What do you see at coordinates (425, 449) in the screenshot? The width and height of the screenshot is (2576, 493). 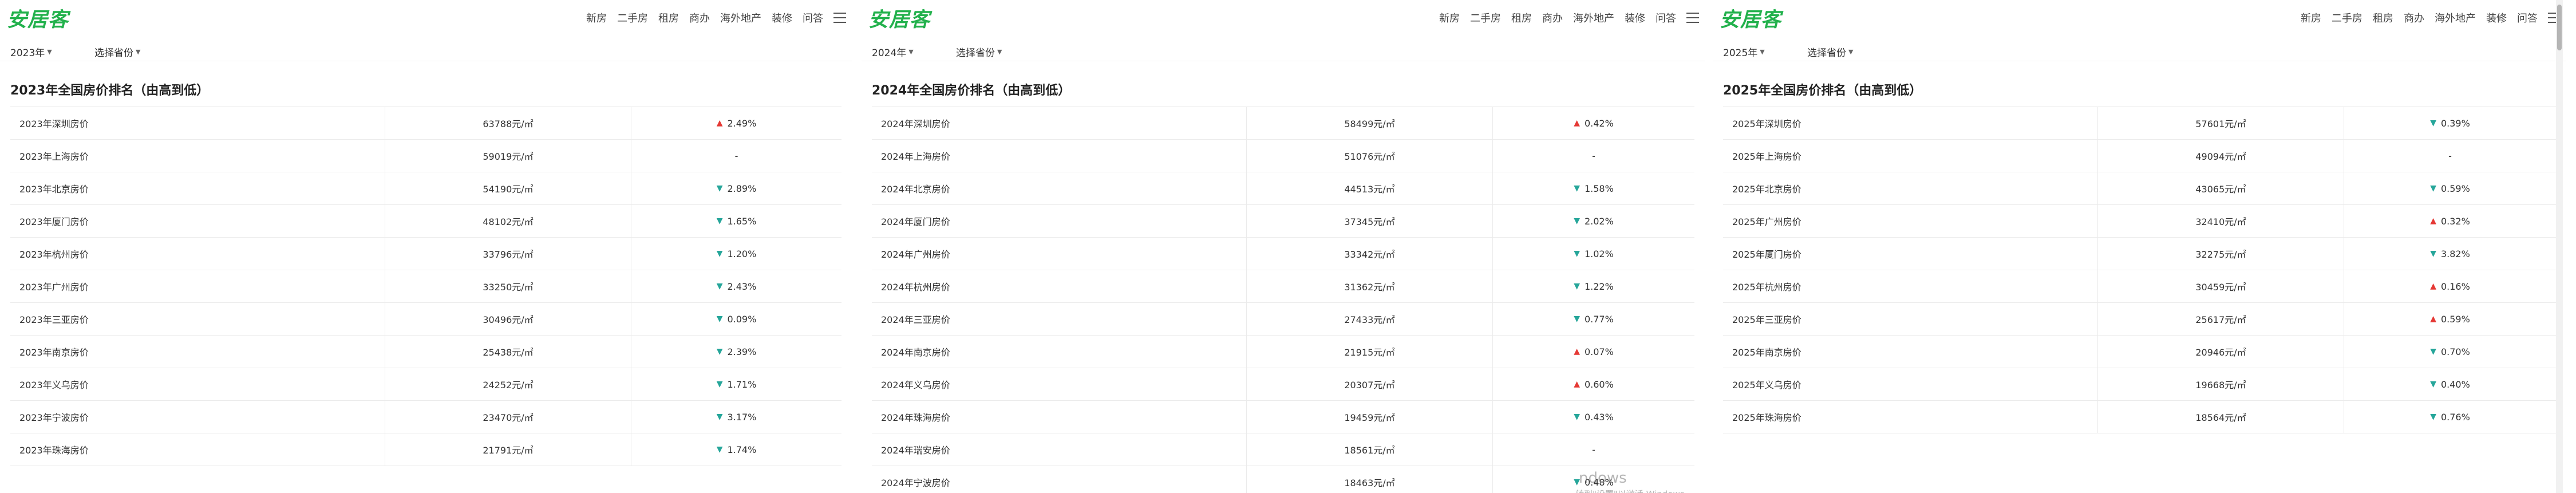 I see `table-row: 2023年珠海房价 21791元/㎡ ▼ 1.74%` at bounding box center [425, 449].